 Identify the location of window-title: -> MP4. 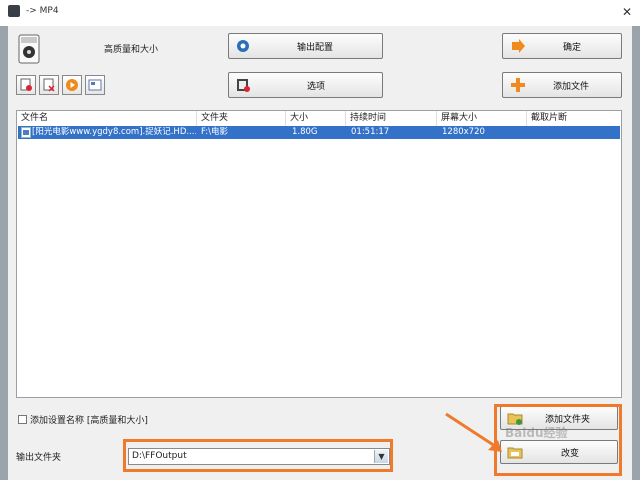
(42, 11).